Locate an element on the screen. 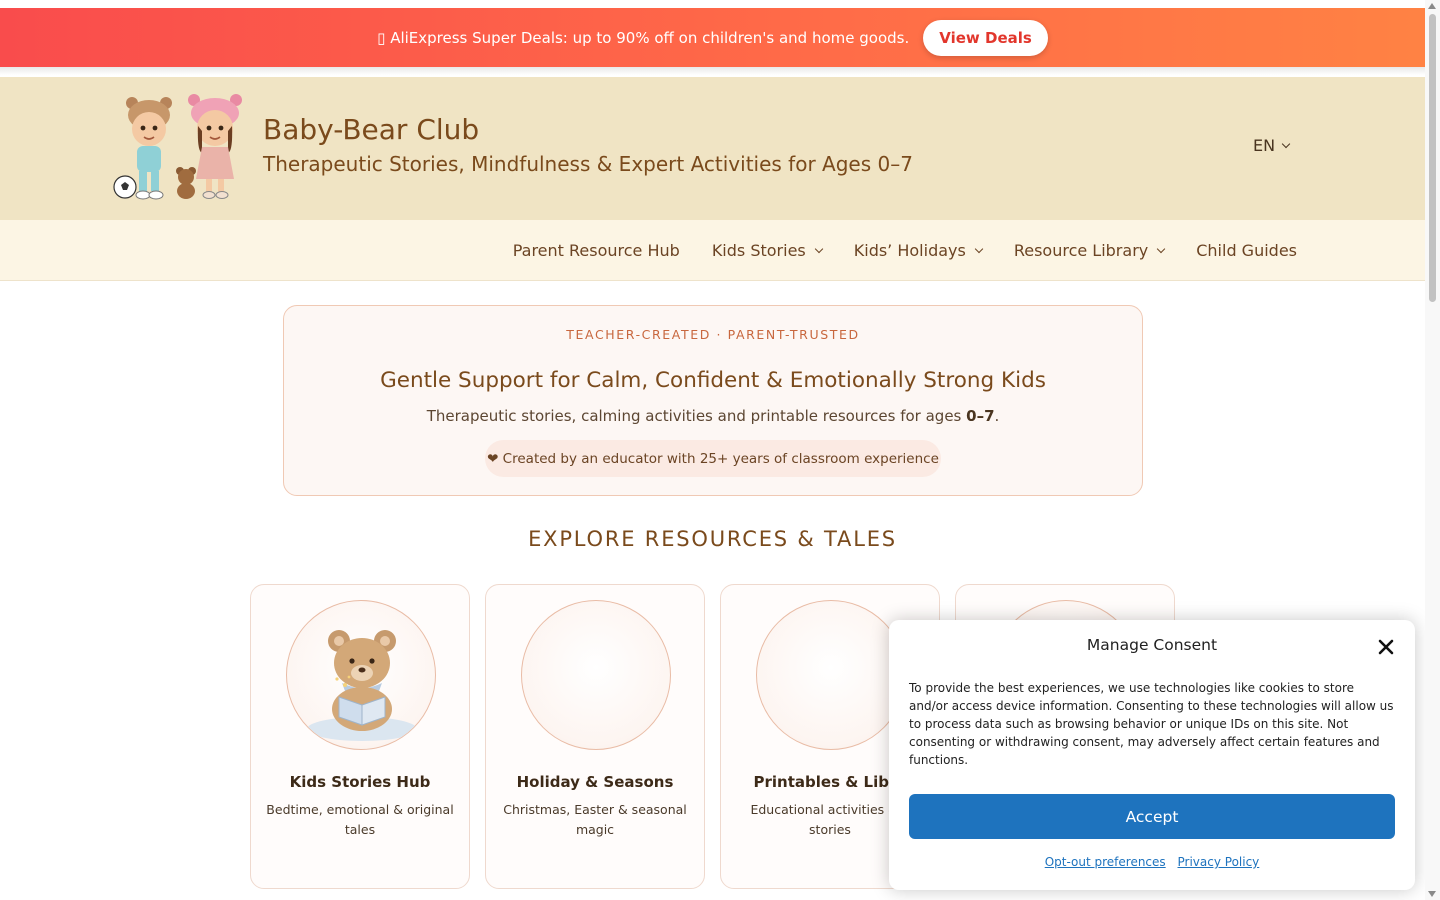  promo-divider is located at coordinates (712, 71).